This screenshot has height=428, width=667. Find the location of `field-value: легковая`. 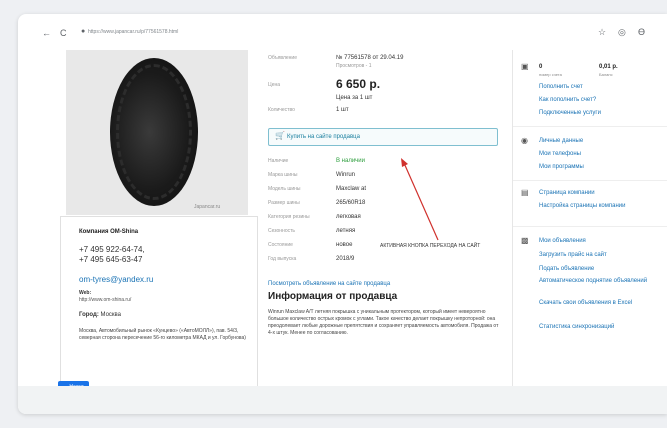

field-value: легковая is located at coordinates (348, 217).